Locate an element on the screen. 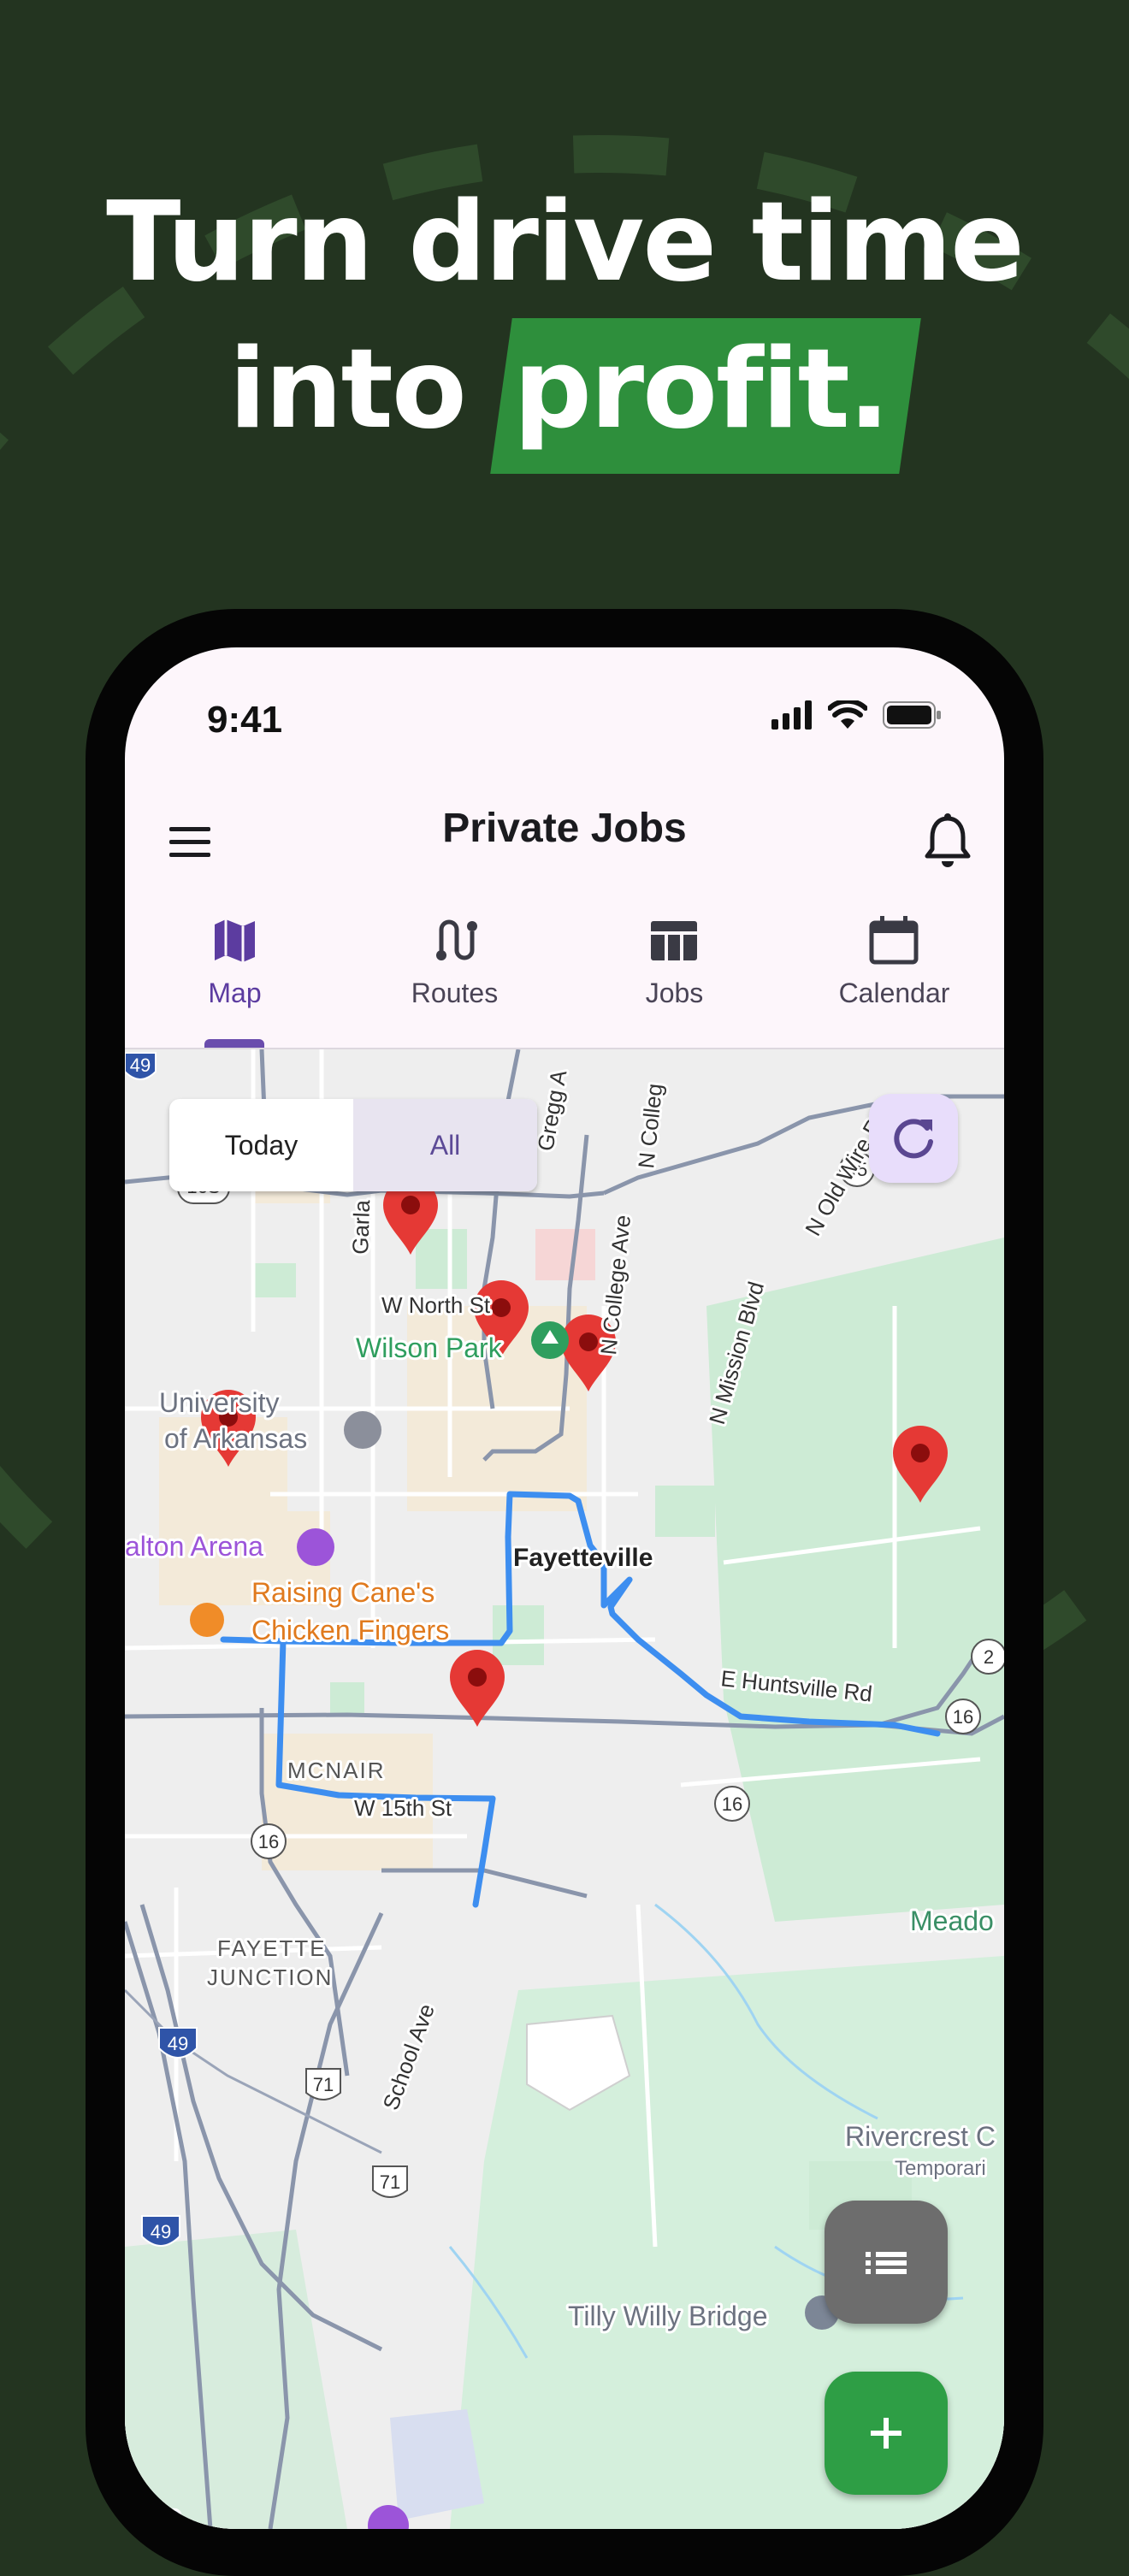 The height and width of the screenshot is (2576, 1129). calendar-icon is located at coordinates (894, 940).